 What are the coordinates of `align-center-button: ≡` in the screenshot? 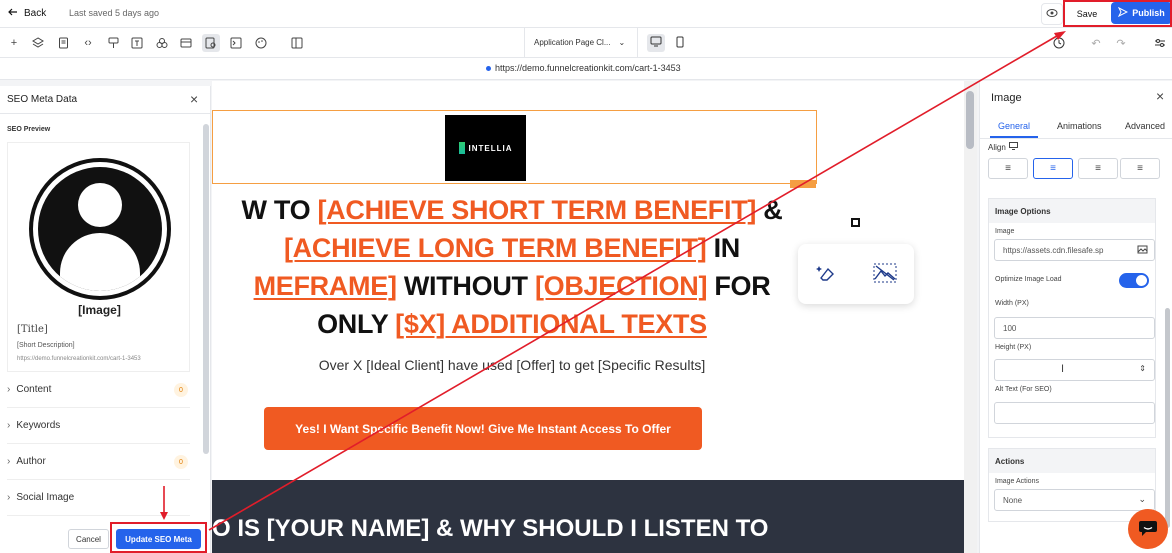 It's located at (1053, 168).